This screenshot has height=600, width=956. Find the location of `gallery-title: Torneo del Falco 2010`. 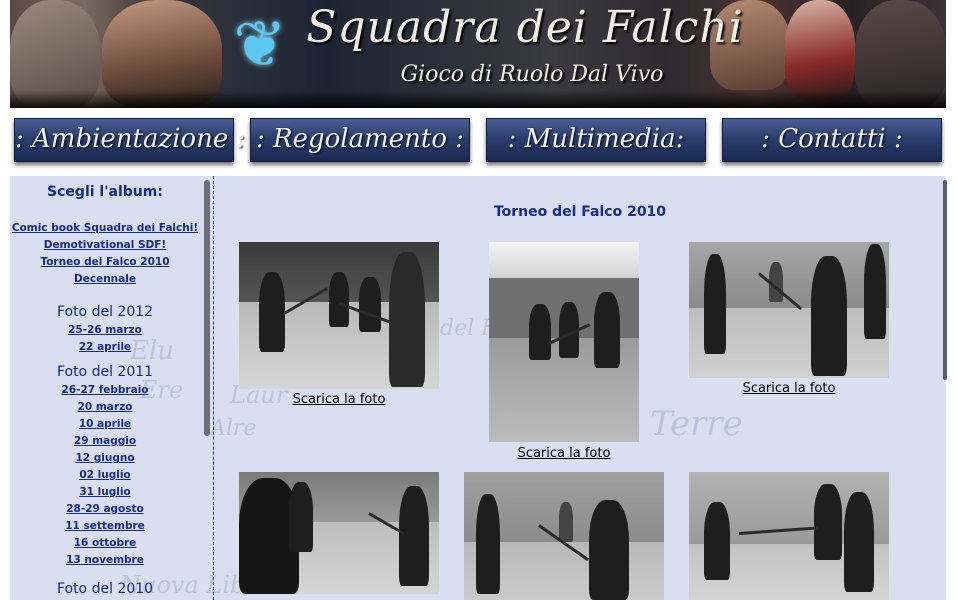

gallery-title: Torneo del Falco 2010 is located at coordinates (580, 212).